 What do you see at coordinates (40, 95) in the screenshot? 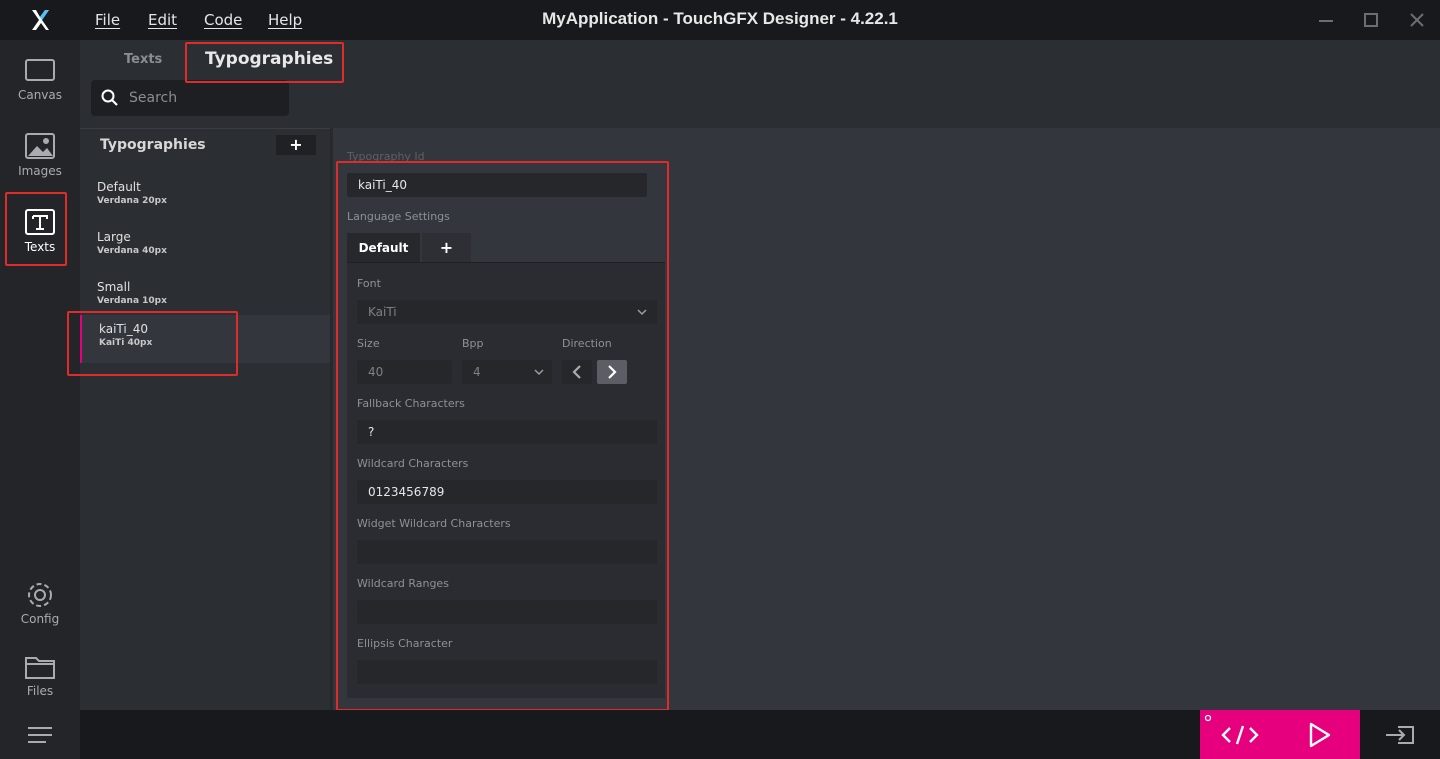
I see `rail-label-canvas: Canvas` at bounding box center [40, 95].